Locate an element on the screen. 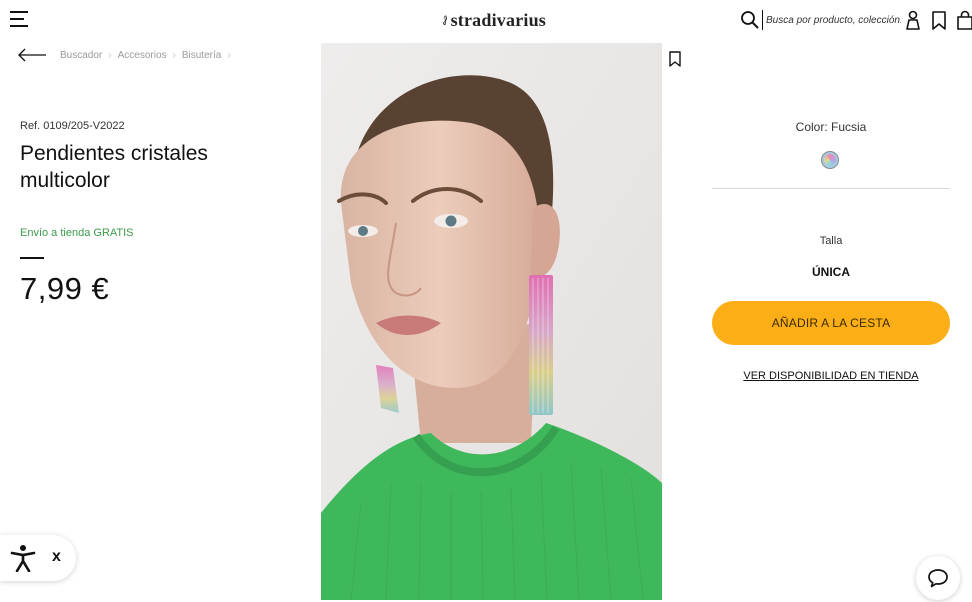 This screenshot has width=972, height=602. logo-text: stradivarius is located at coordinates (498, 19).